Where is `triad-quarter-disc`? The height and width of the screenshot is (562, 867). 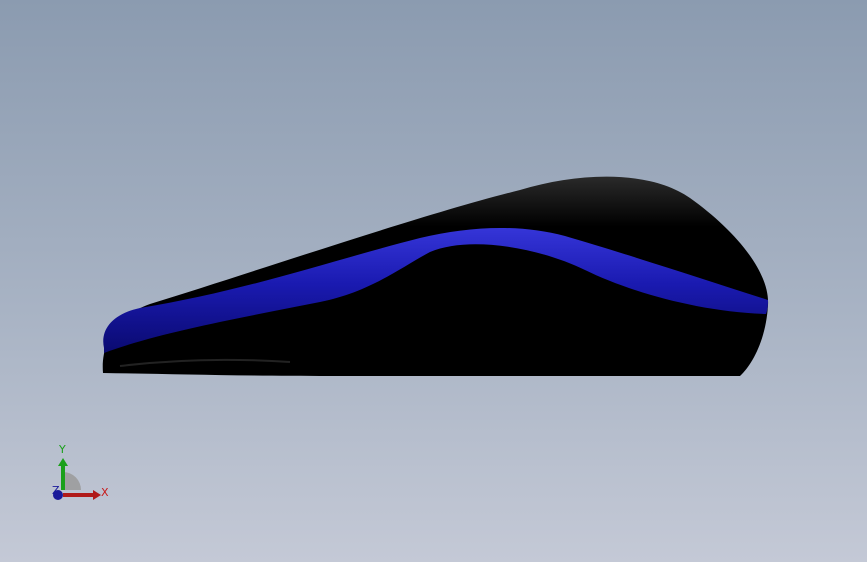 triad-quarter-disc is located at coordinates (72, 481).